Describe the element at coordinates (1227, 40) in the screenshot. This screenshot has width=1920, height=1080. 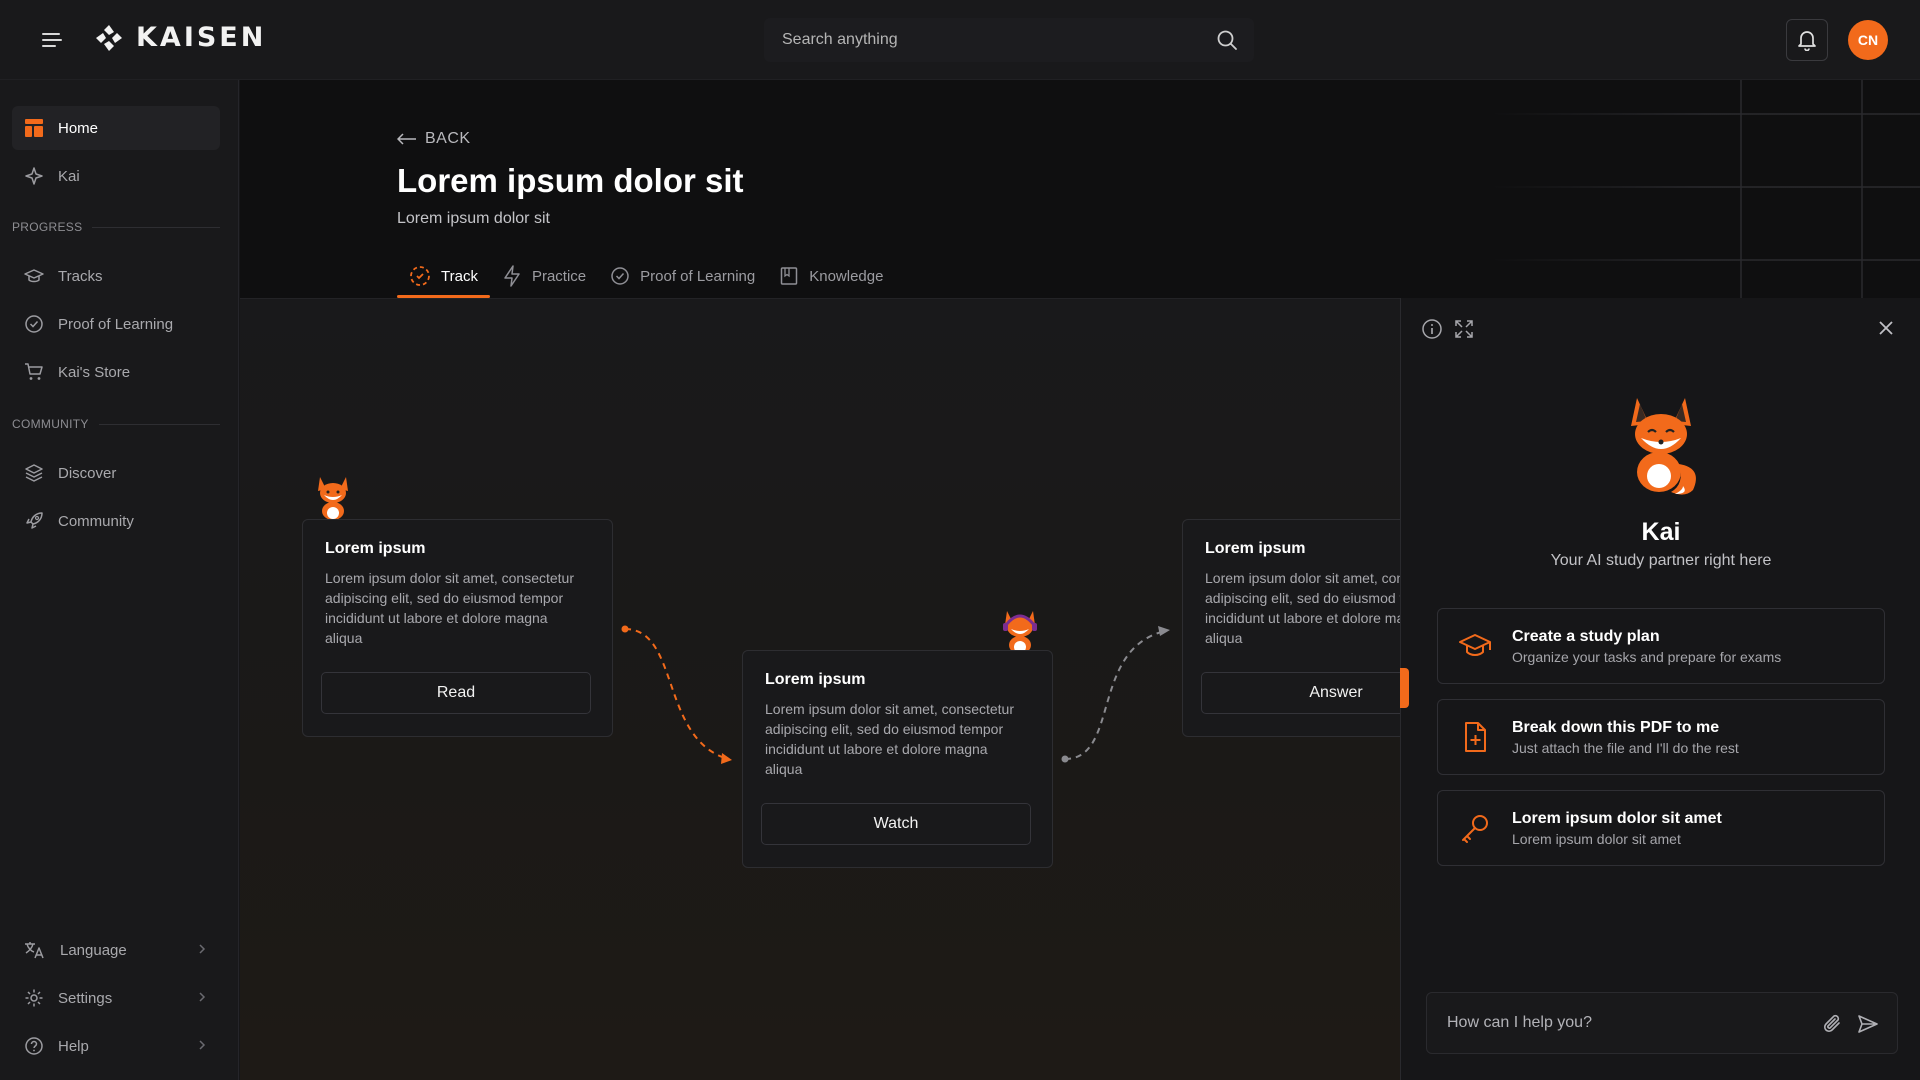
I see `search-icon` at that location.